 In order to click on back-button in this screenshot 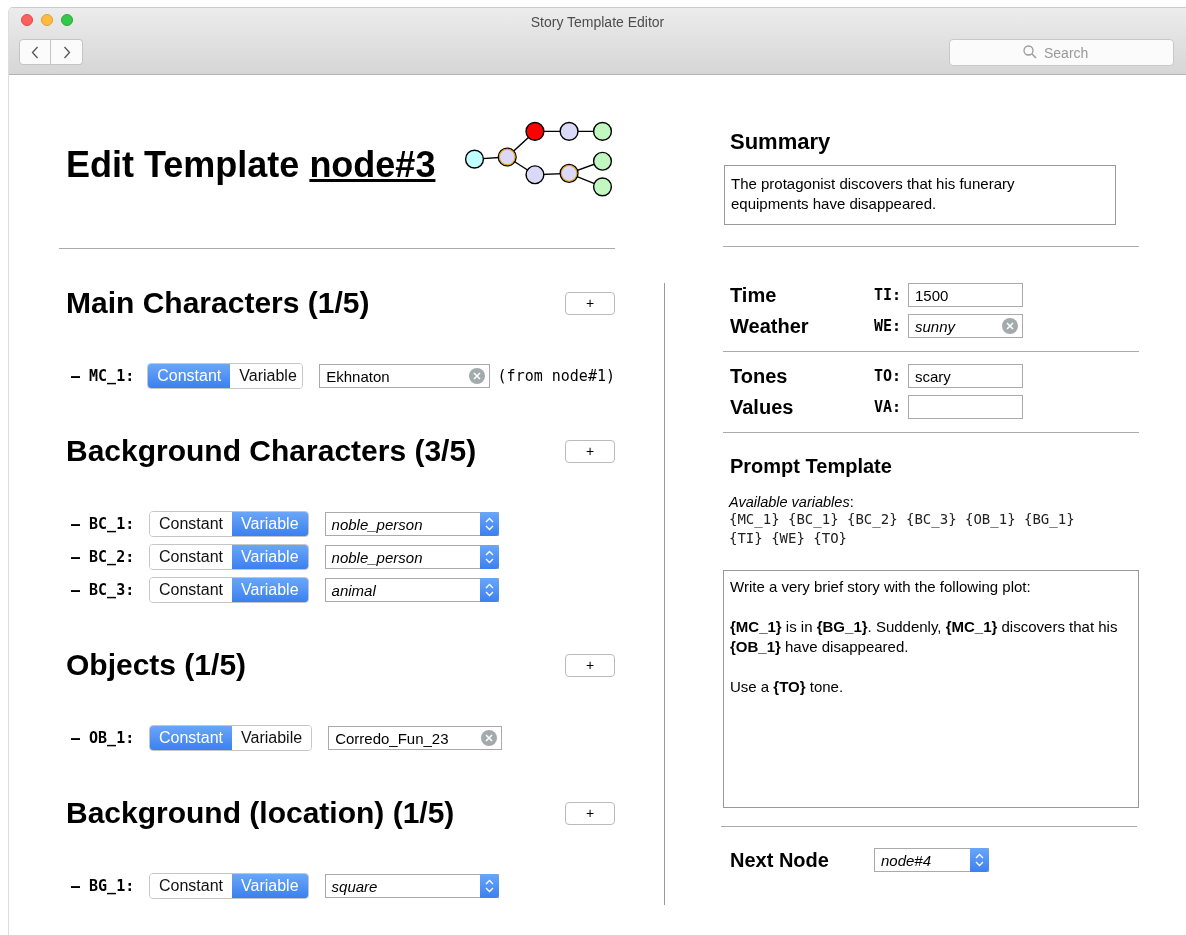, I will do `click(35, 52)`.